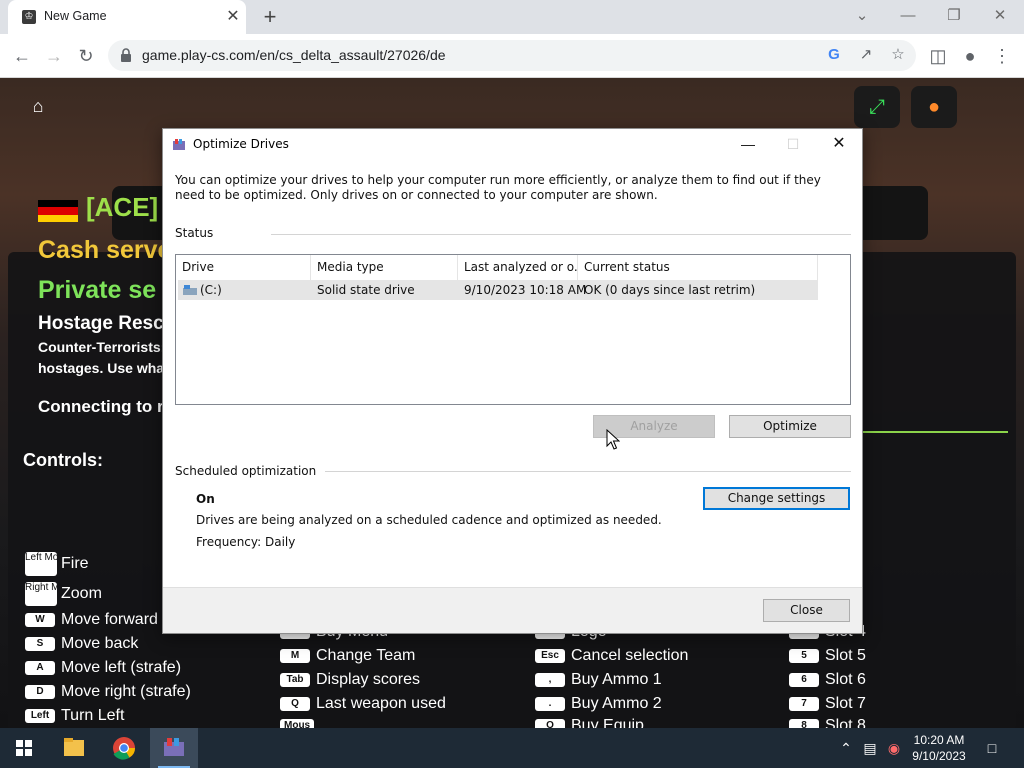  Describe the element at coordinates (845, 655) in the screenshot. I see `control-action: Slot 5` at that location.